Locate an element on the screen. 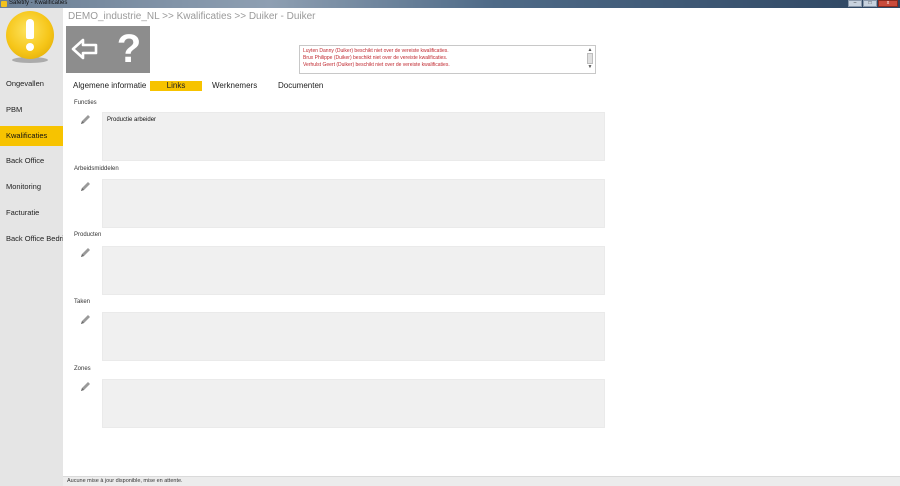 The width and height of the screenshot is (900, 486). title-bar: Safetify - Kwalificaties – □ x is located at coordinates (450, 4).